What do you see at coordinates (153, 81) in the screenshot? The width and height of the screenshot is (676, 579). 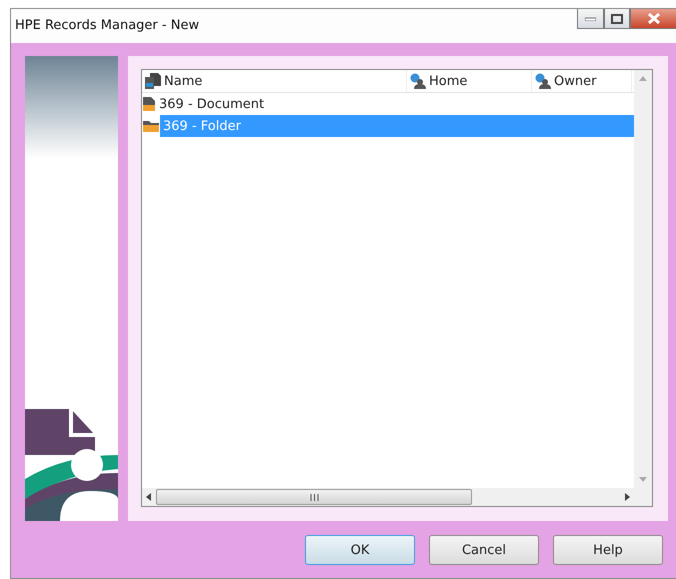 I see `documents-icon` at bounding box center [153, 81].